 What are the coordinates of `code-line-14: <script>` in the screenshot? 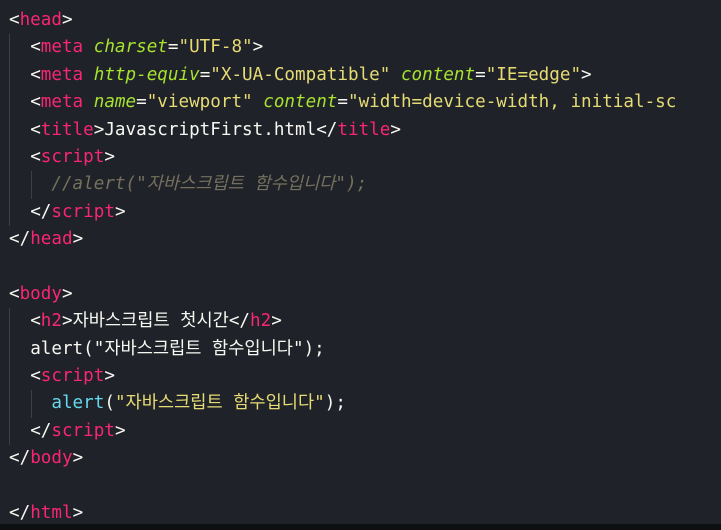 It's located at (360, 377).